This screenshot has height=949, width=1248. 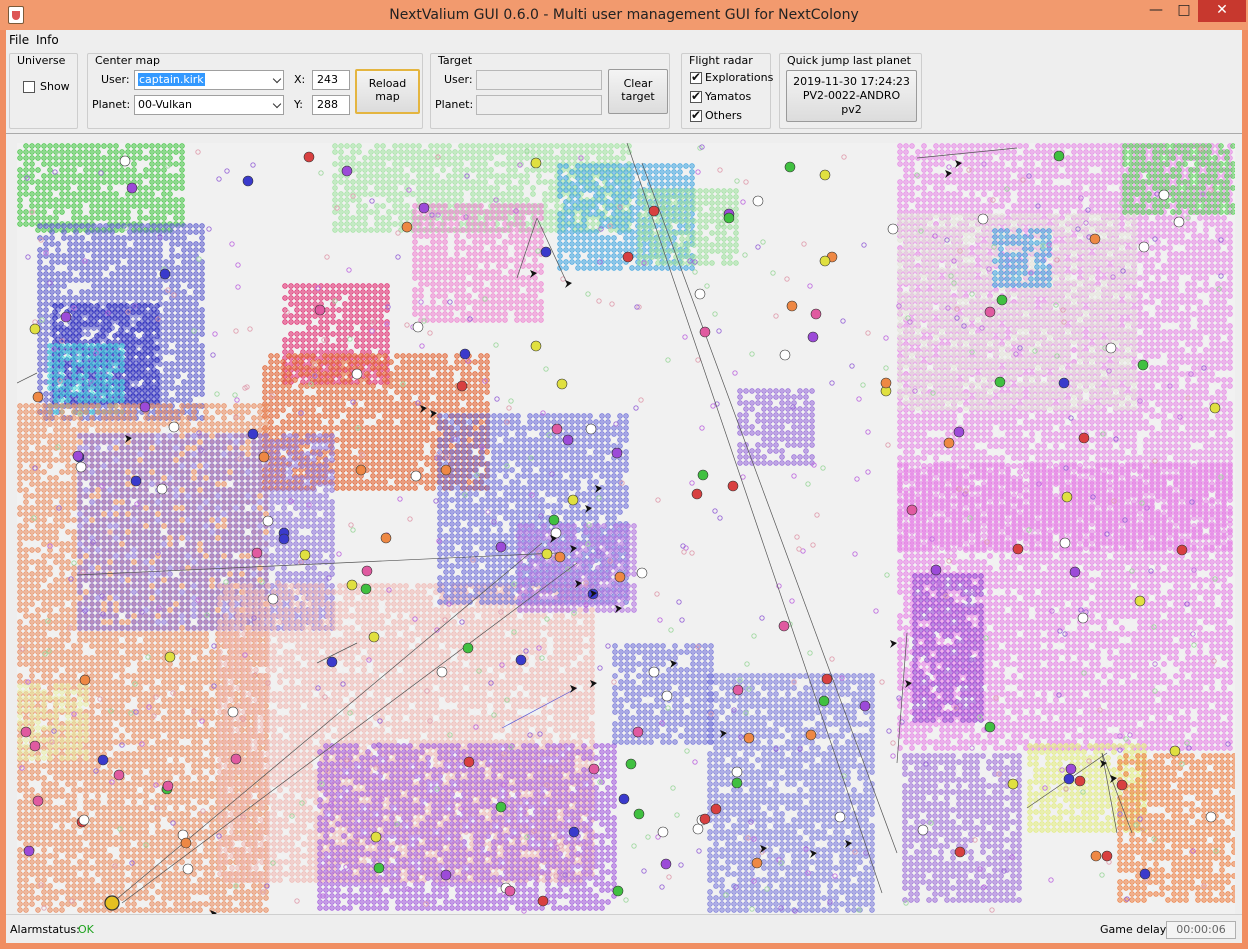 I want to click on target-planet-field, so click(x=539, y=105).